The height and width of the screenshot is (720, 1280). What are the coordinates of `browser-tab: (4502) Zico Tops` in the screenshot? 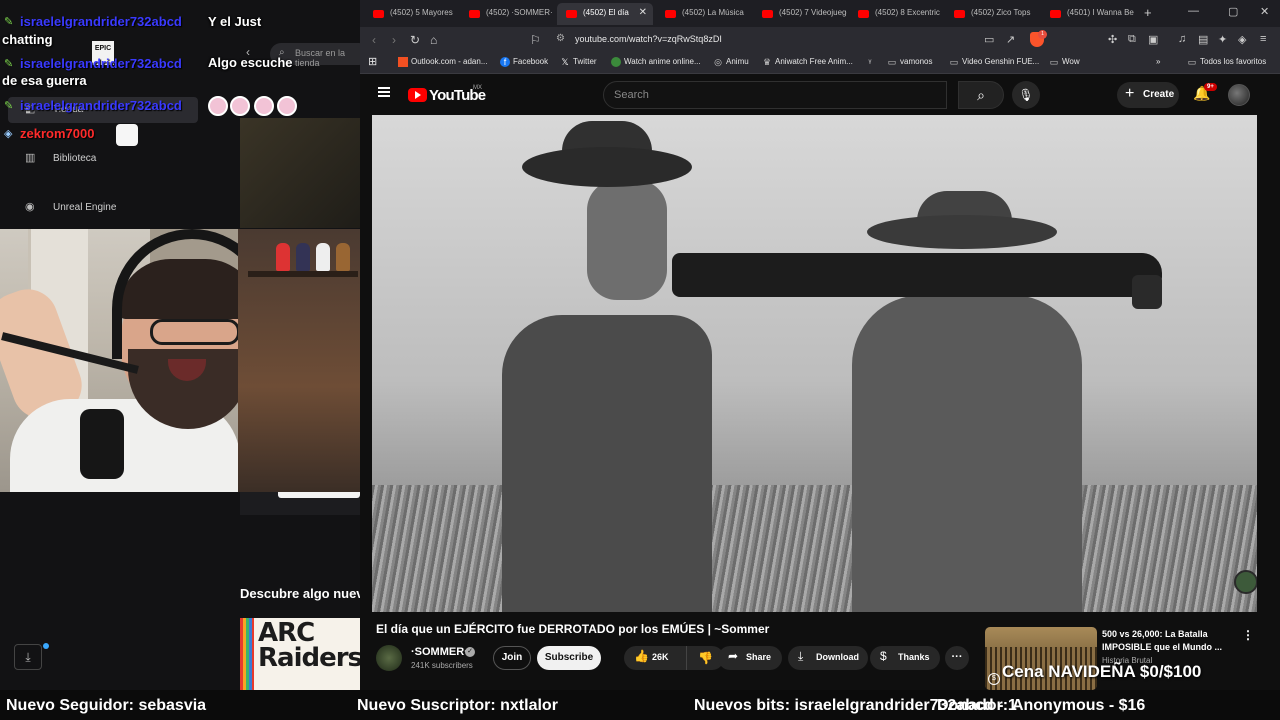 It's located at (992, 14).